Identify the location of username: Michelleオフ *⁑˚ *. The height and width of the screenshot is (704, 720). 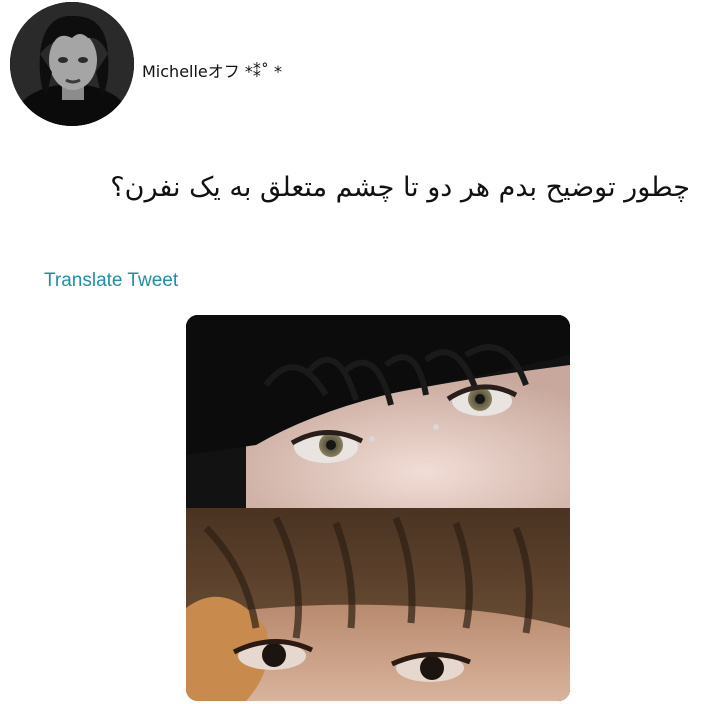
(212, 70).